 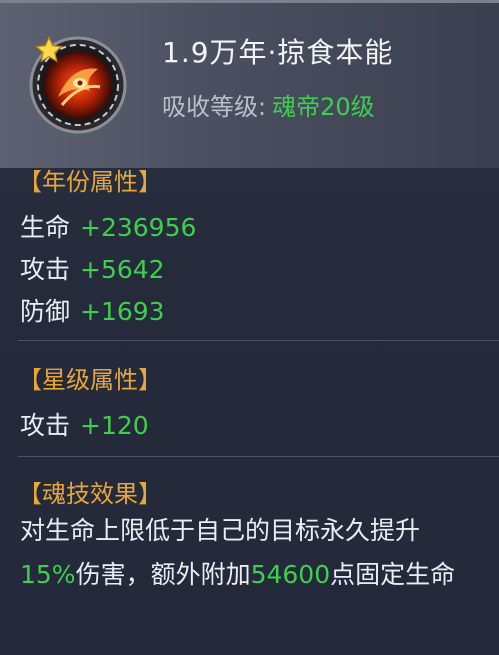 I want to click on effect-header: 【魂技效果】, so click(x=90, y=494).